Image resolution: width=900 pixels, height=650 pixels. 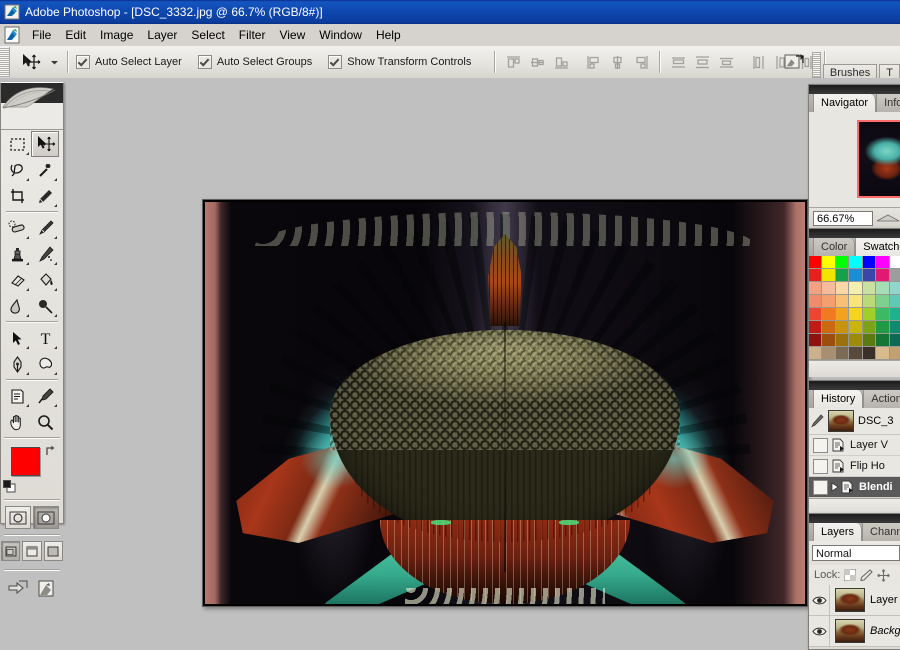 What do you see at coordinates (884, 600) in the screenshot?
I see `layer-name: Layer` at bounding box center [884, 600].